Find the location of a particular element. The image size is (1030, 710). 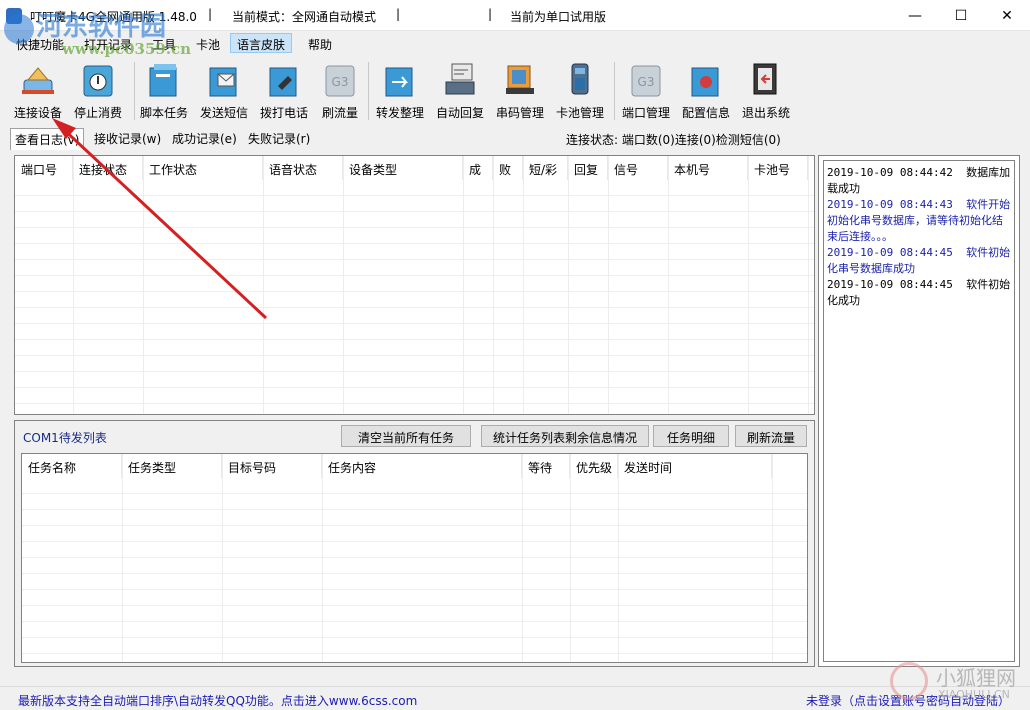

maximize-button: ☐ is located at coordinates (961, 15).